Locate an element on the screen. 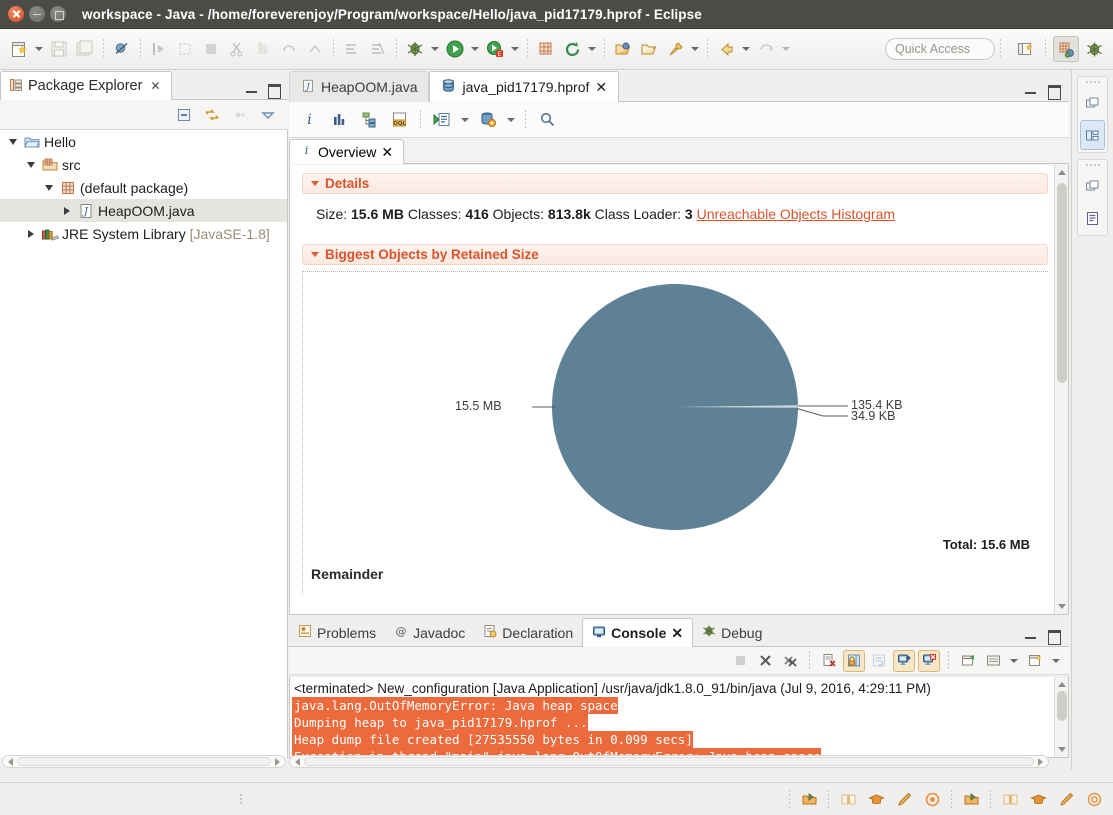  debug-perspective-icon is located at coordinates (1094, 49).